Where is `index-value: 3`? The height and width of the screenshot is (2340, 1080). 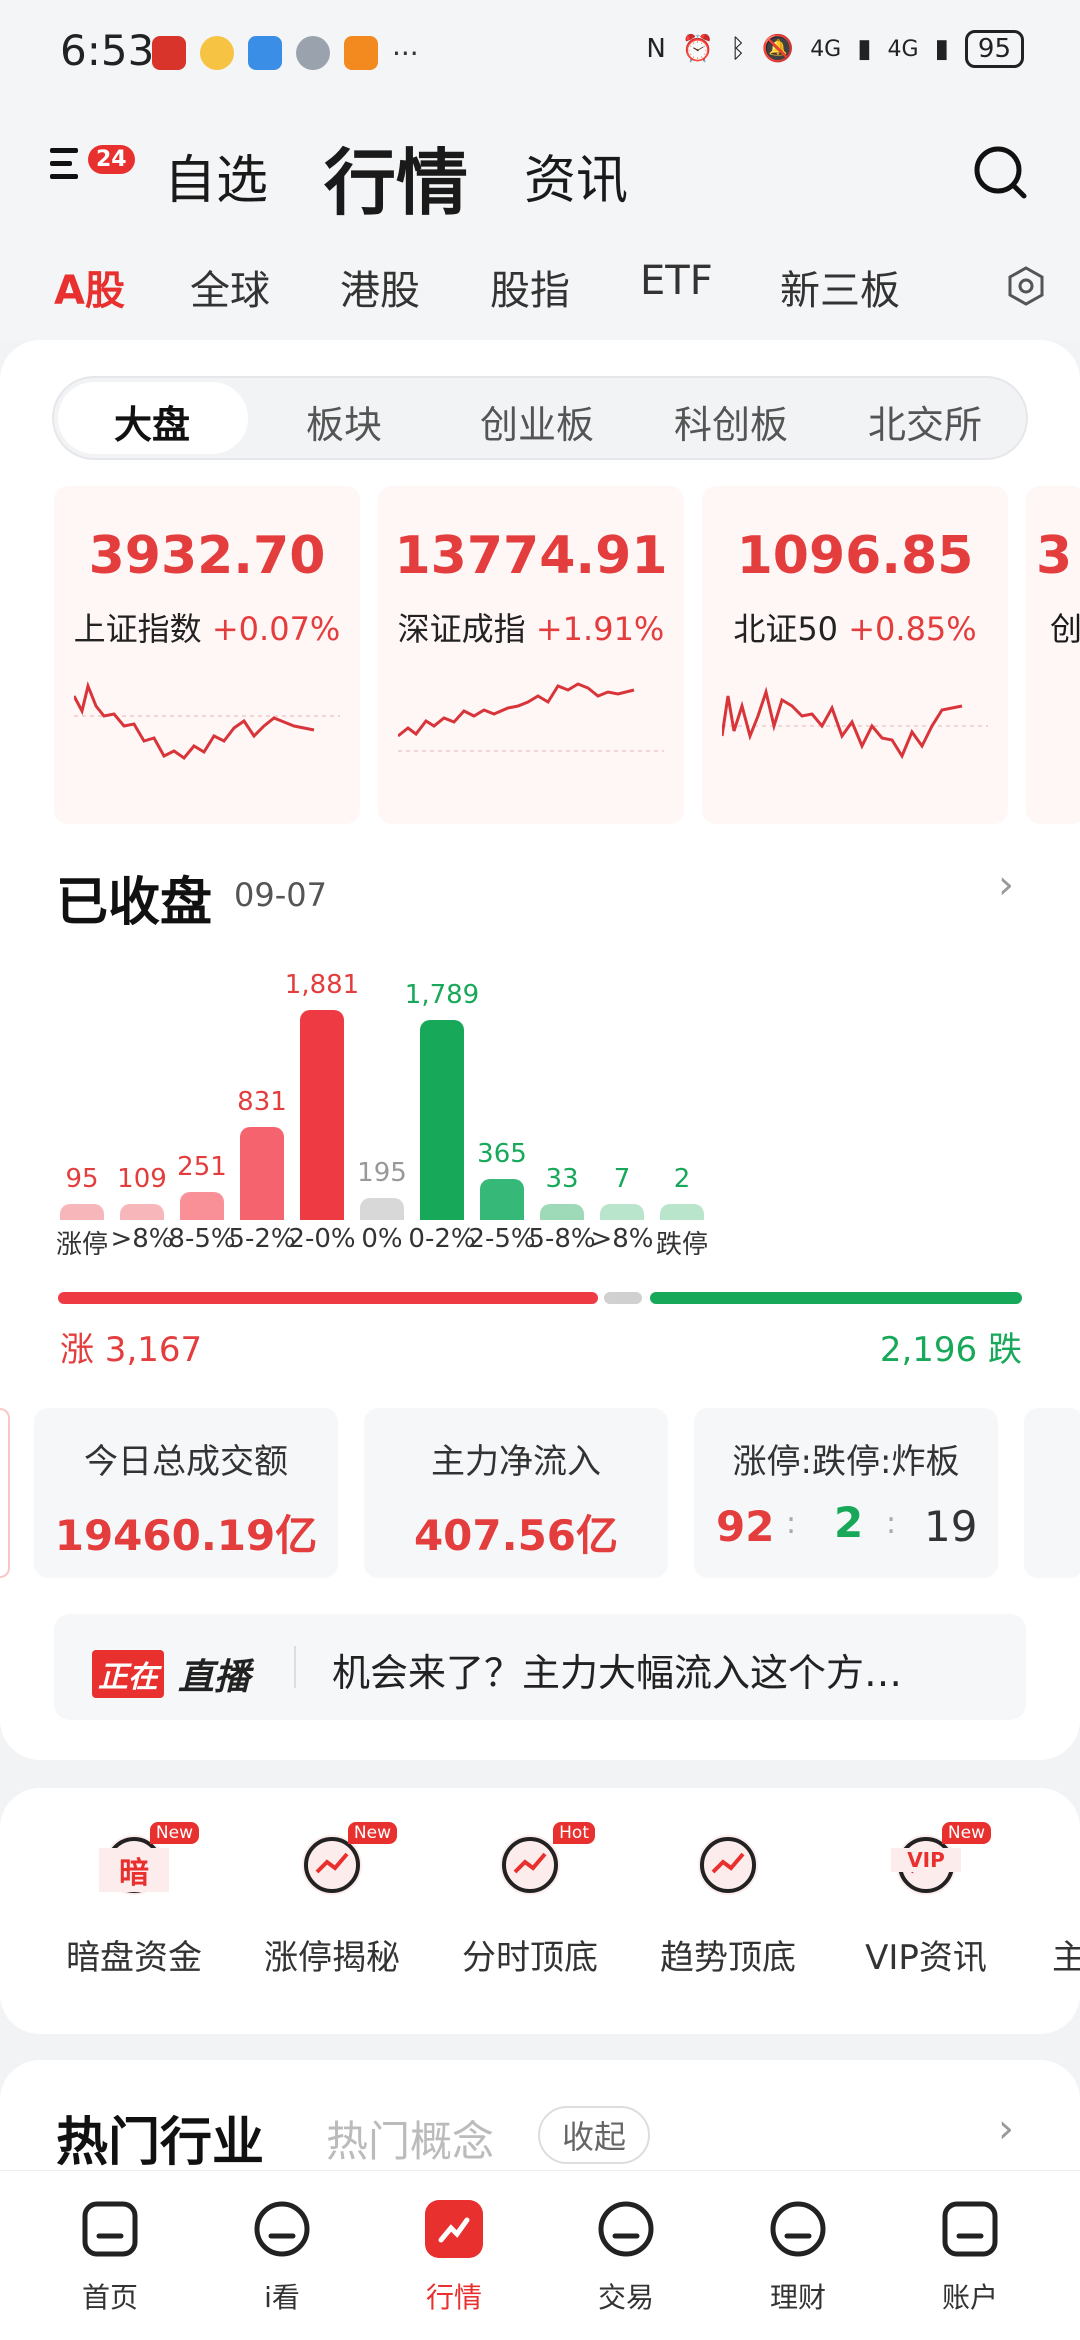 index-value: 3 is located at coordinates (1054, 556).